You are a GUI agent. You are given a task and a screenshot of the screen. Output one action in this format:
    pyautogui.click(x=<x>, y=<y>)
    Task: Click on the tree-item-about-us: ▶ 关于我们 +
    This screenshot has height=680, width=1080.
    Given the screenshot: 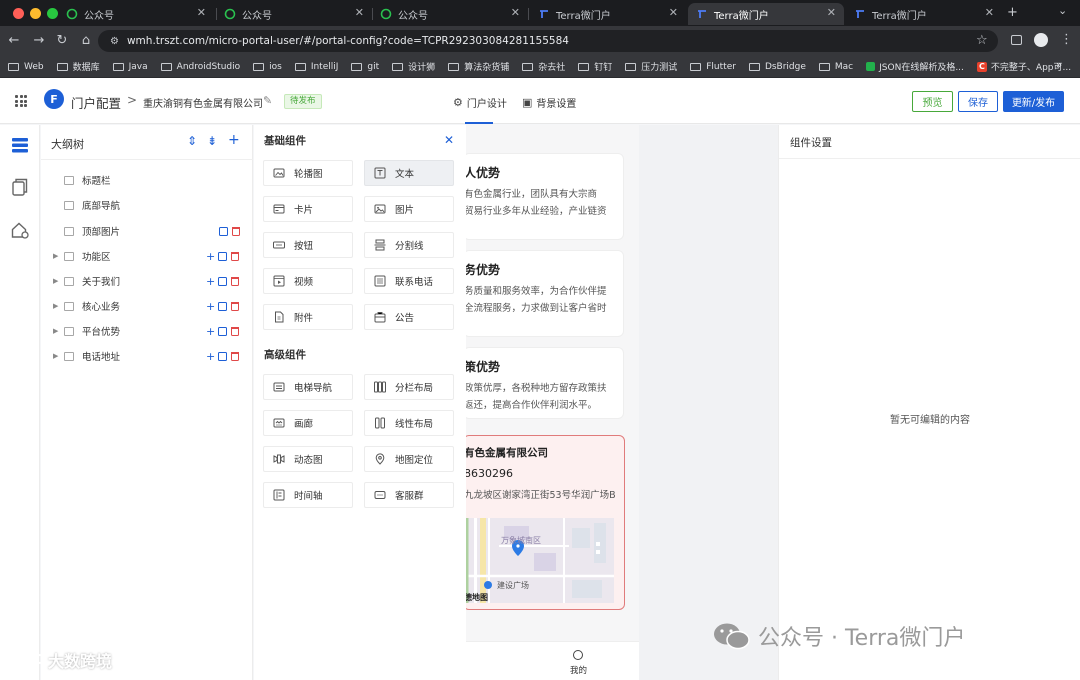 What is the action you would take?
    pyautogui.click(x=147, y=281)
    